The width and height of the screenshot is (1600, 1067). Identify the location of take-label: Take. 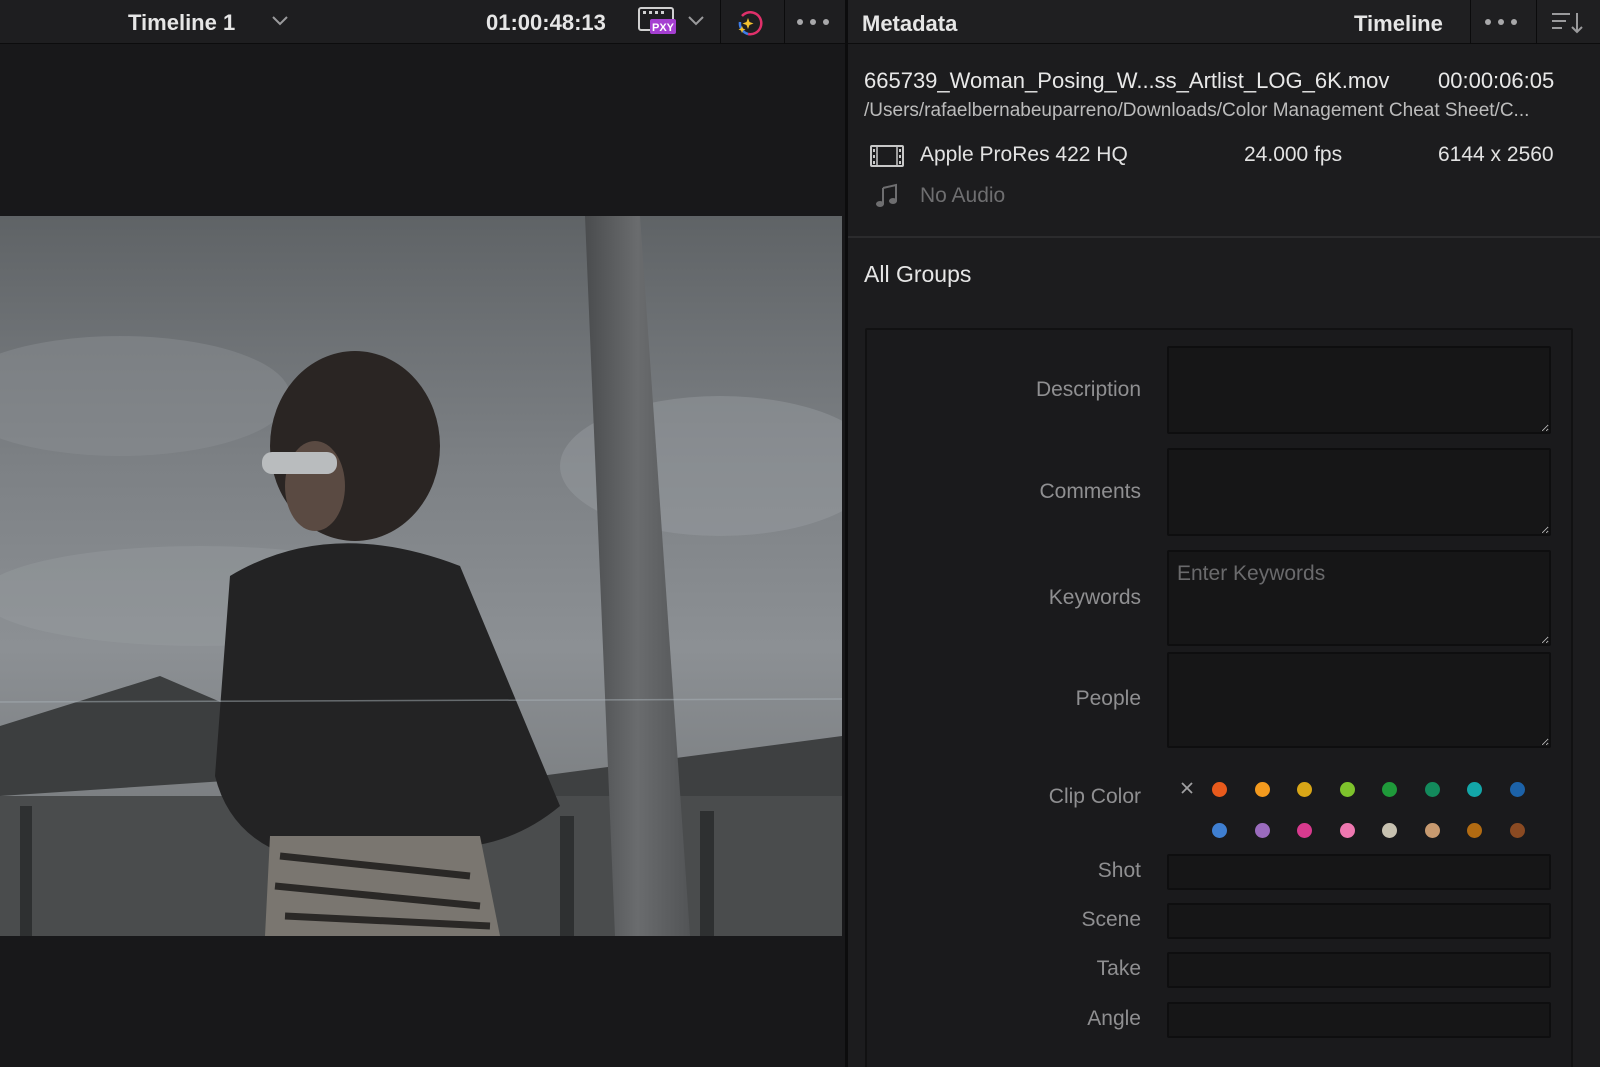
(1118, 968).